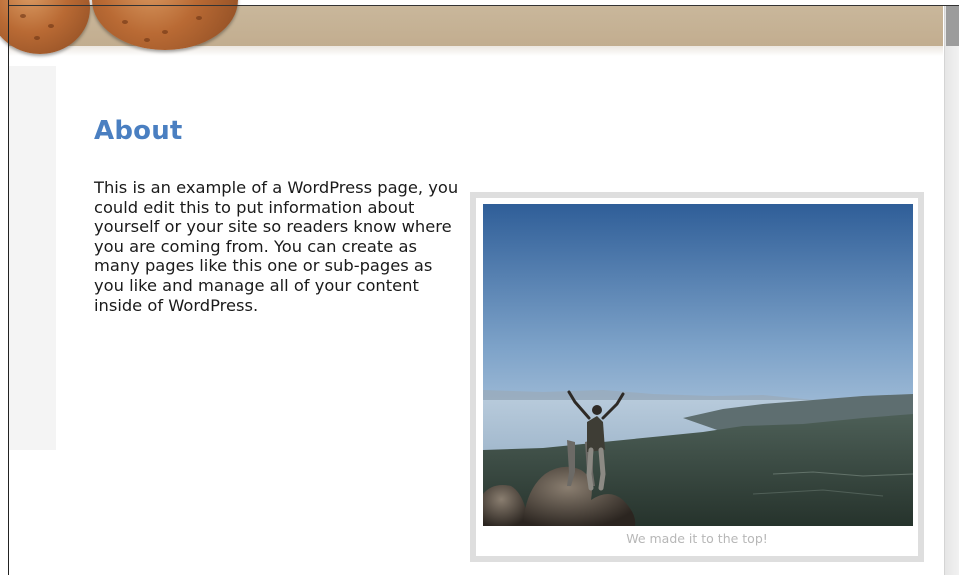 This screenshot has height=575, width=959. I want to click on sidebar-panel, so click(32, 258).